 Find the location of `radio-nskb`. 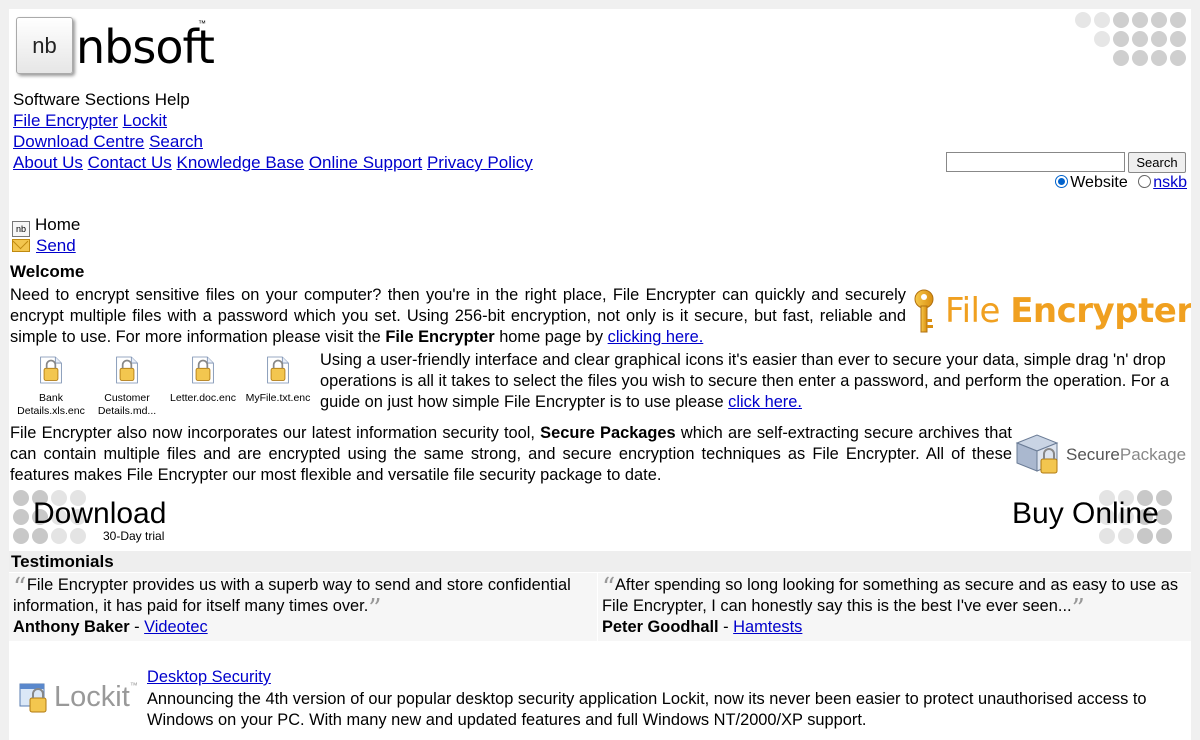

radio-nskb is located at coordinates (1145, 181).